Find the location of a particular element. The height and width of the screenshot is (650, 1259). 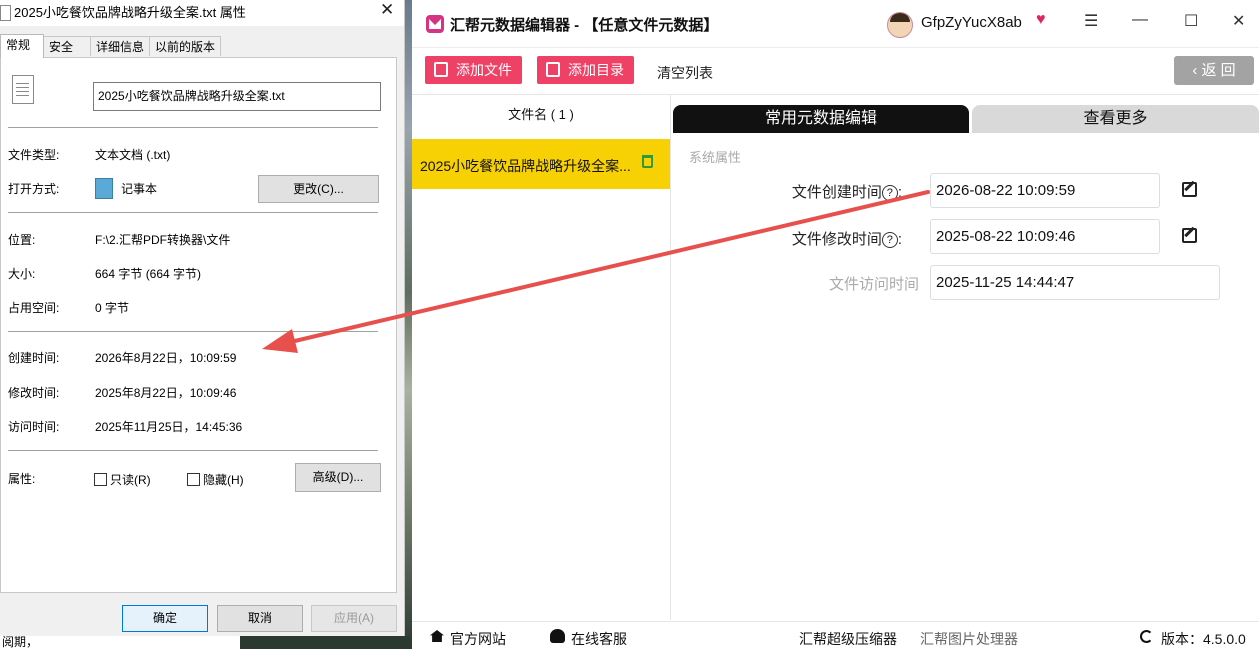

dialog-titlebar: 2025小吃餐饮品牌战略升级全案.txt 属性 ✕ is located at coordinates (202, 13).